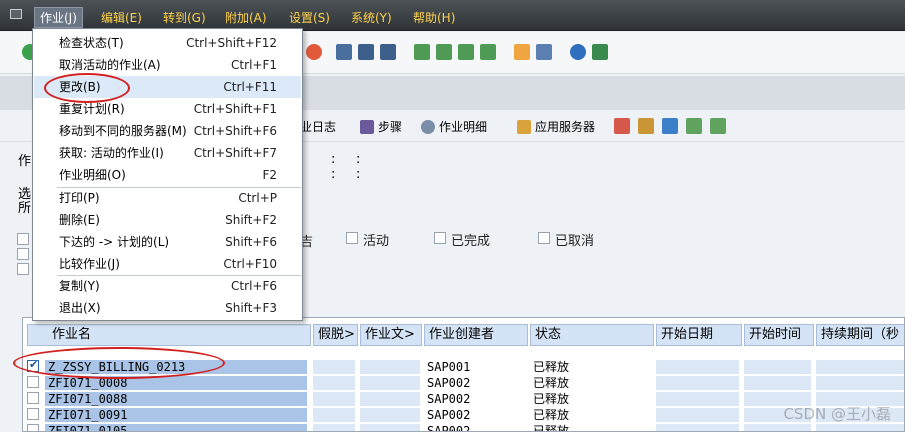 This screenshot has width=905, height=432. I want to click on menu-item-move-server: 移动到不同的服务器(M) Ctrl+Shift+F6, so click(167, 131).